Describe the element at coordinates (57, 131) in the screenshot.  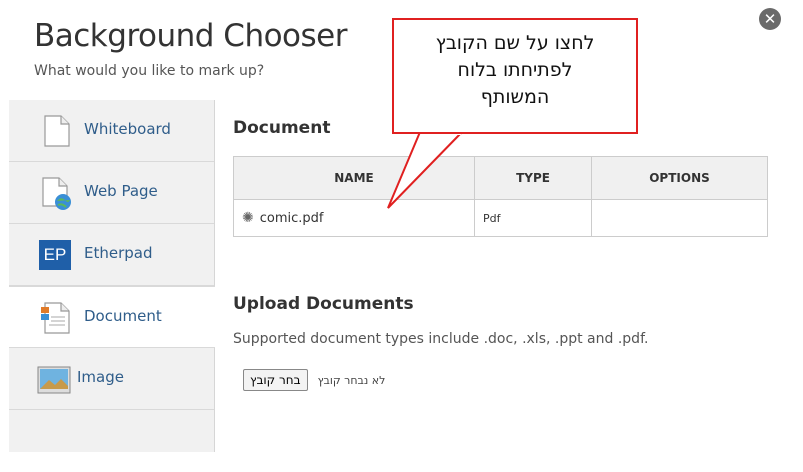
I see `page-icon` at that location.